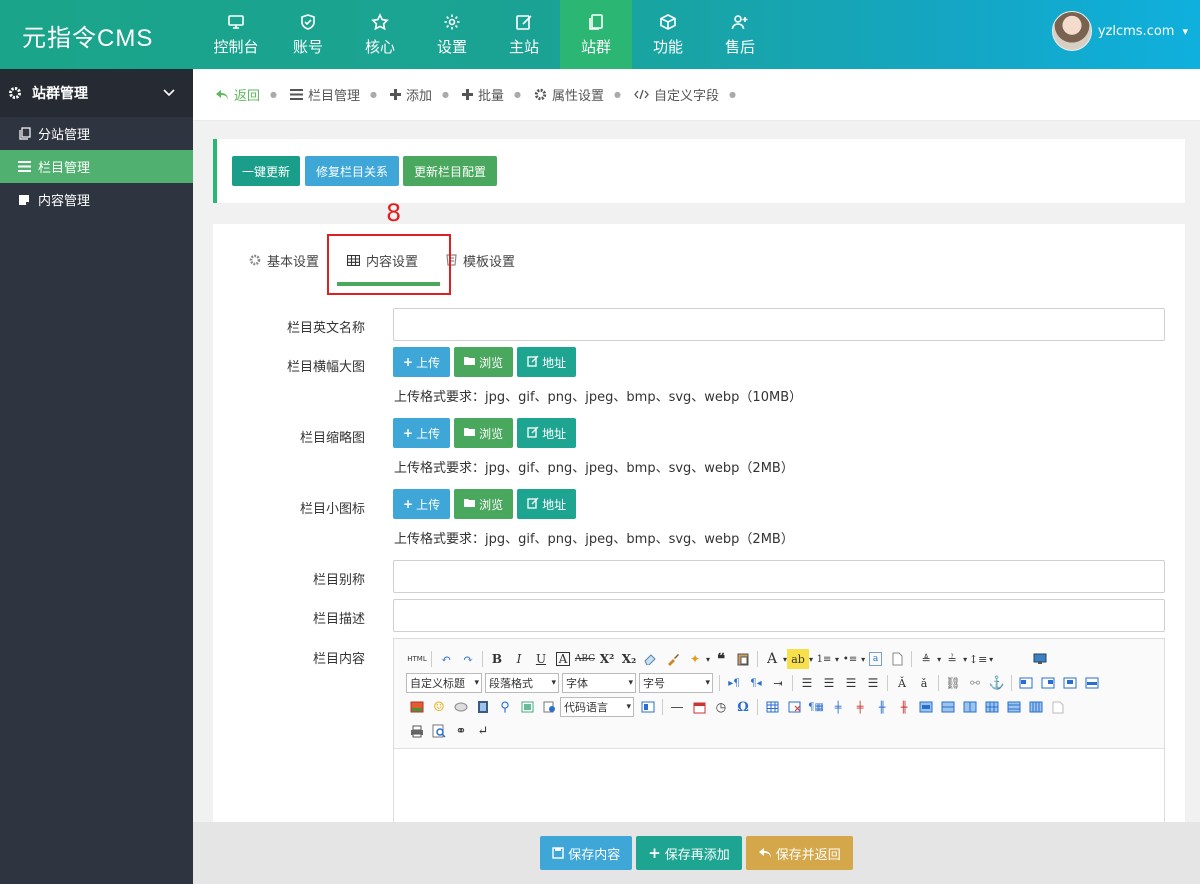 This screenshot has height=884, width=1200. Describe the element at coordinates (676, 683) in the screenshot. I see `font-size-select: 字号` at that location.